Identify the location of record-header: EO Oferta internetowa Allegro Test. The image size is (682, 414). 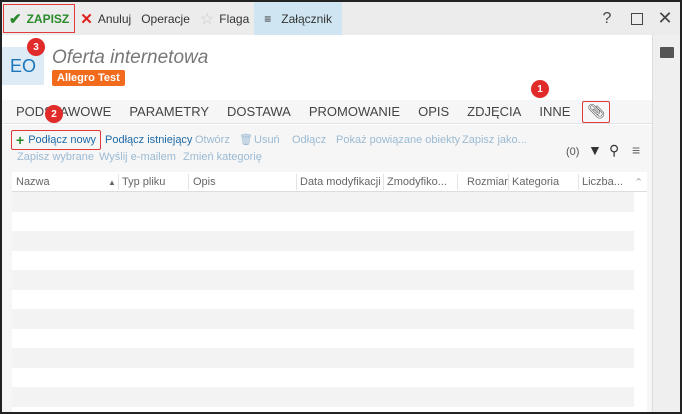
(327, 67).